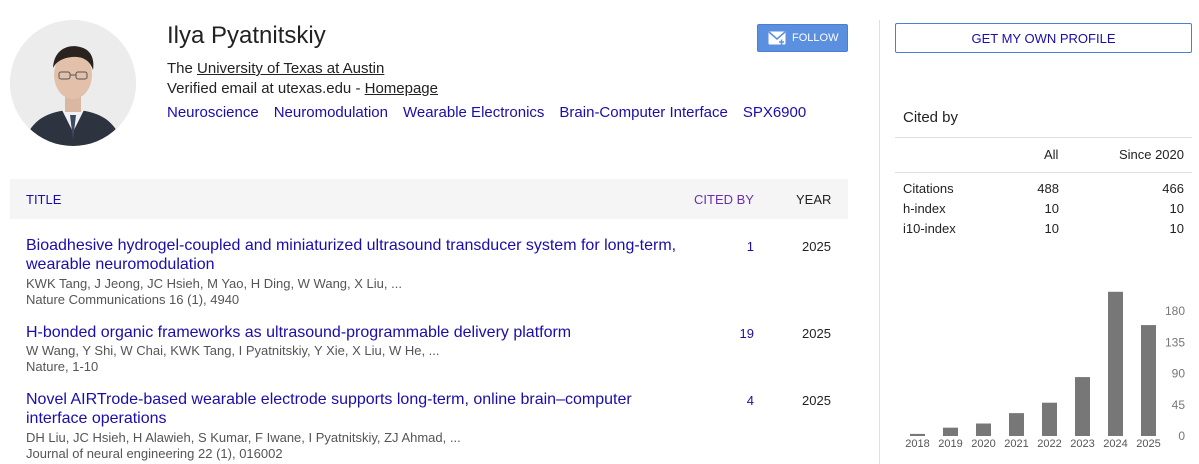 The image size is (1199, 464). Describe the element at coordinates (774, 112) in the screenshot. I see `interest-link: SPX6900` at that location.